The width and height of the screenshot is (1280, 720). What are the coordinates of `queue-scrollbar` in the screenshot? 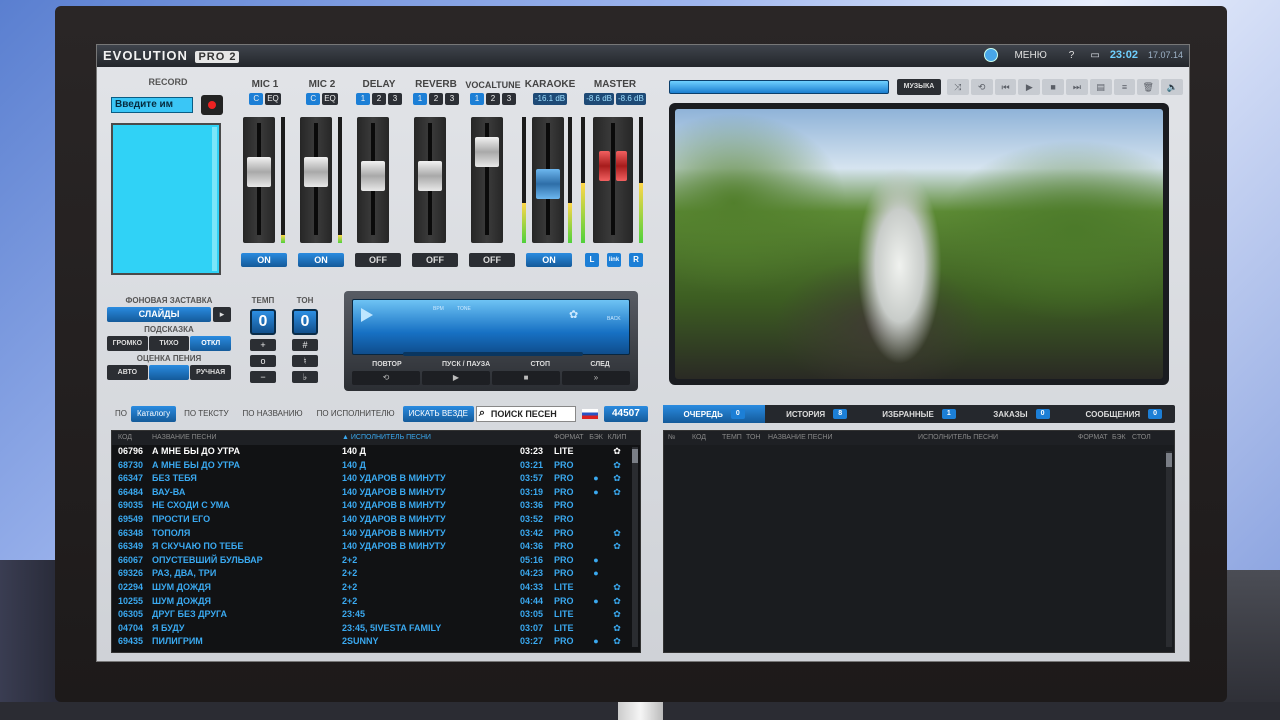 It's located at (1169, 549).